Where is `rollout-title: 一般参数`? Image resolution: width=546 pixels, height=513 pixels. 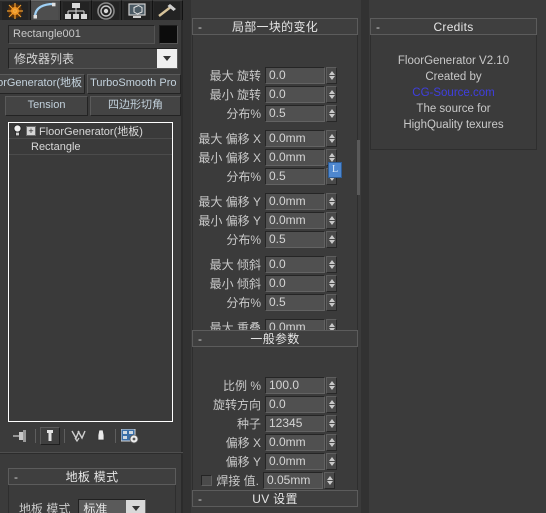
rollout-title: 一般参数 is located at coordinates (275, 339).